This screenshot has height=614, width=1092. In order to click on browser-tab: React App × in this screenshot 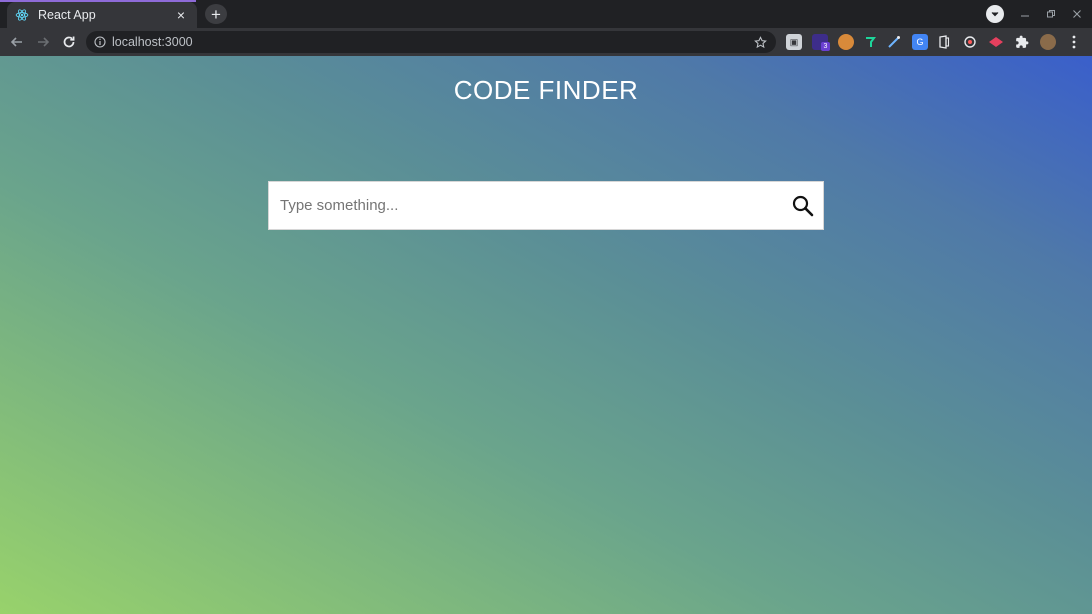, I will do `click(102, 15)`.